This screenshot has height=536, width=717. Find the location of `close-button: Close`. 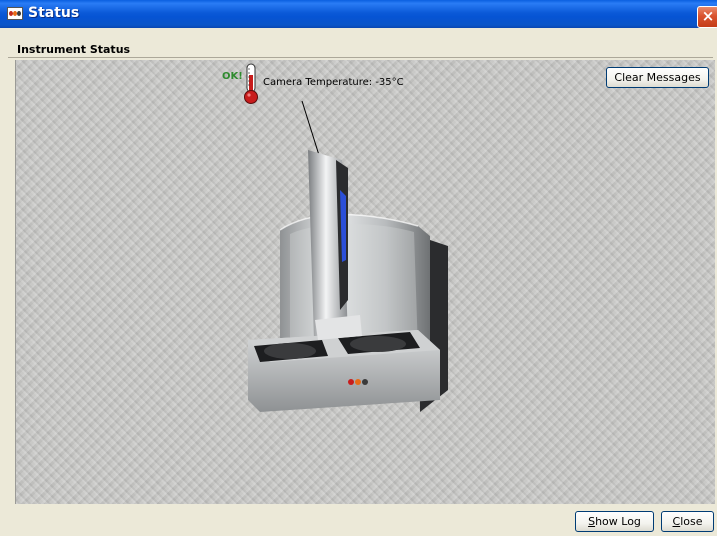

close-button: Close is located at coordinates (687, 521).